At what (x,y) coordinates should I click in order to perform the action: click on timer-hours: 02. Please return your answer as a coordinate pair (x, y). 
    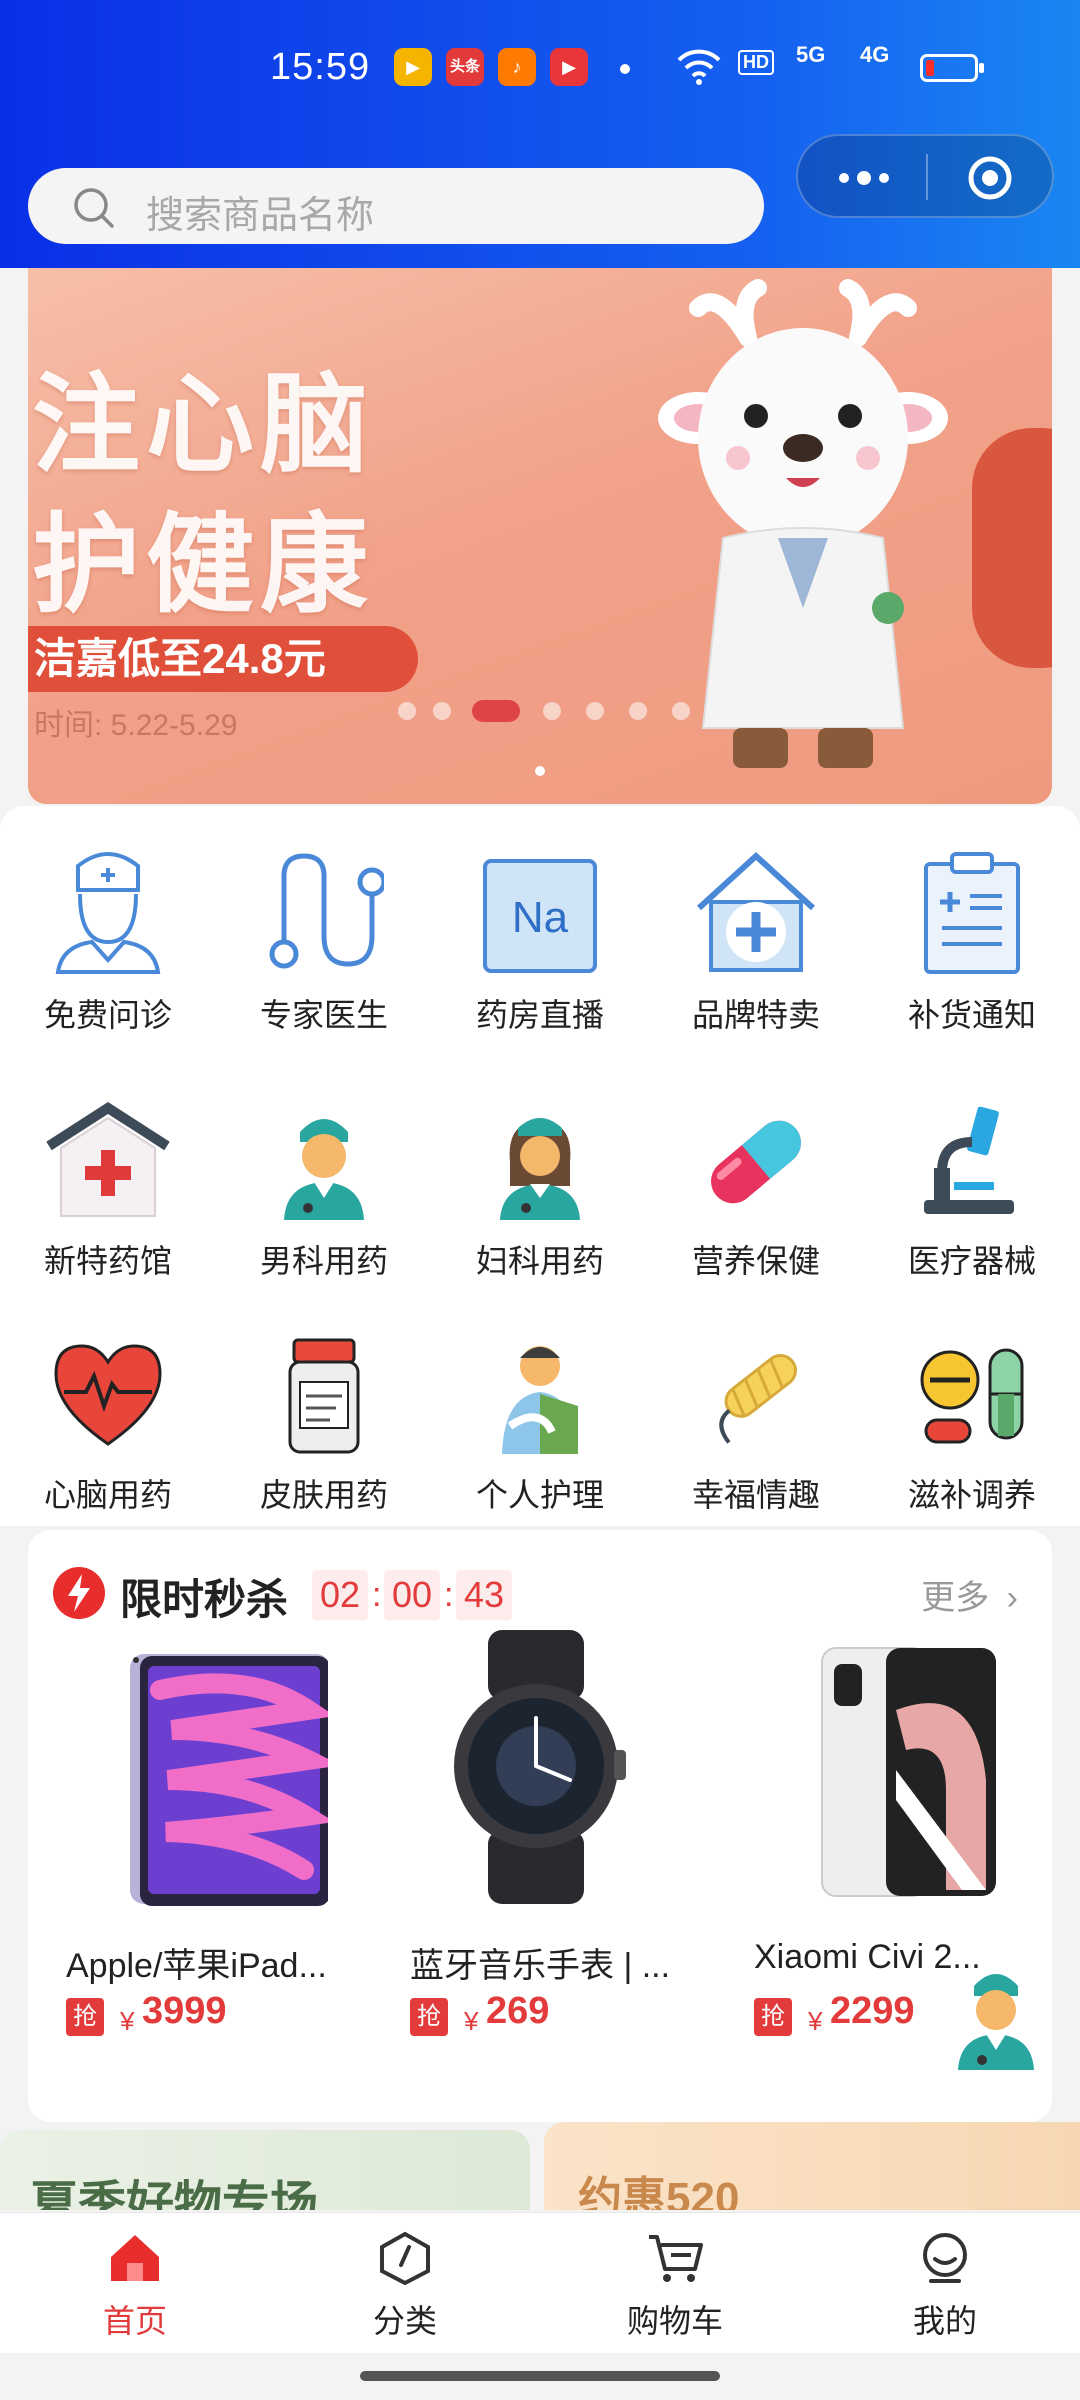
    Looking at the image, I should click on (340, 1595).